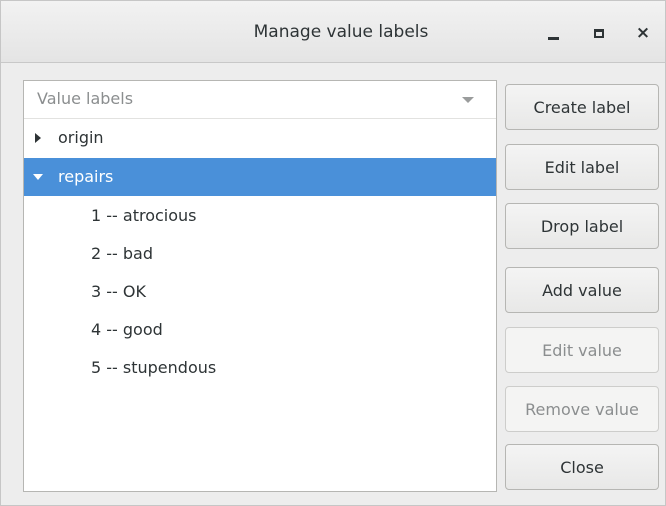 The height and width of the screenshot is (506, 666). Describe the element at coordinates (260, 292) in the screenshot. I see `tree-row-value: 3 -- OK` at that location.